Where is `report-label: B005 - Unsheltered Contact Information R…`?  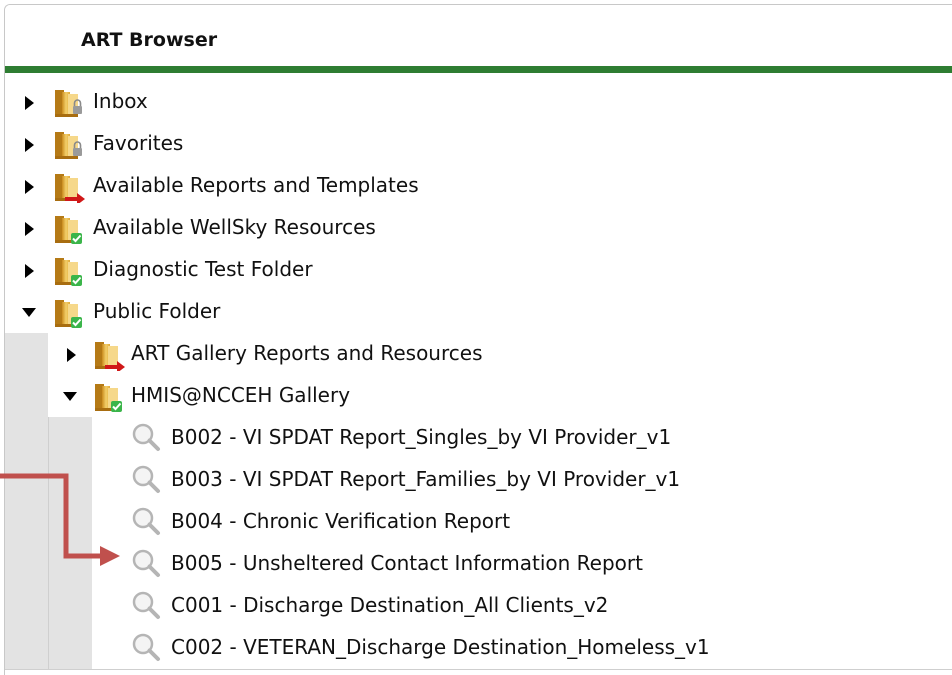 report-label: B005 - Unsheltered Contact Information R… is located at coordinates (407, 563).